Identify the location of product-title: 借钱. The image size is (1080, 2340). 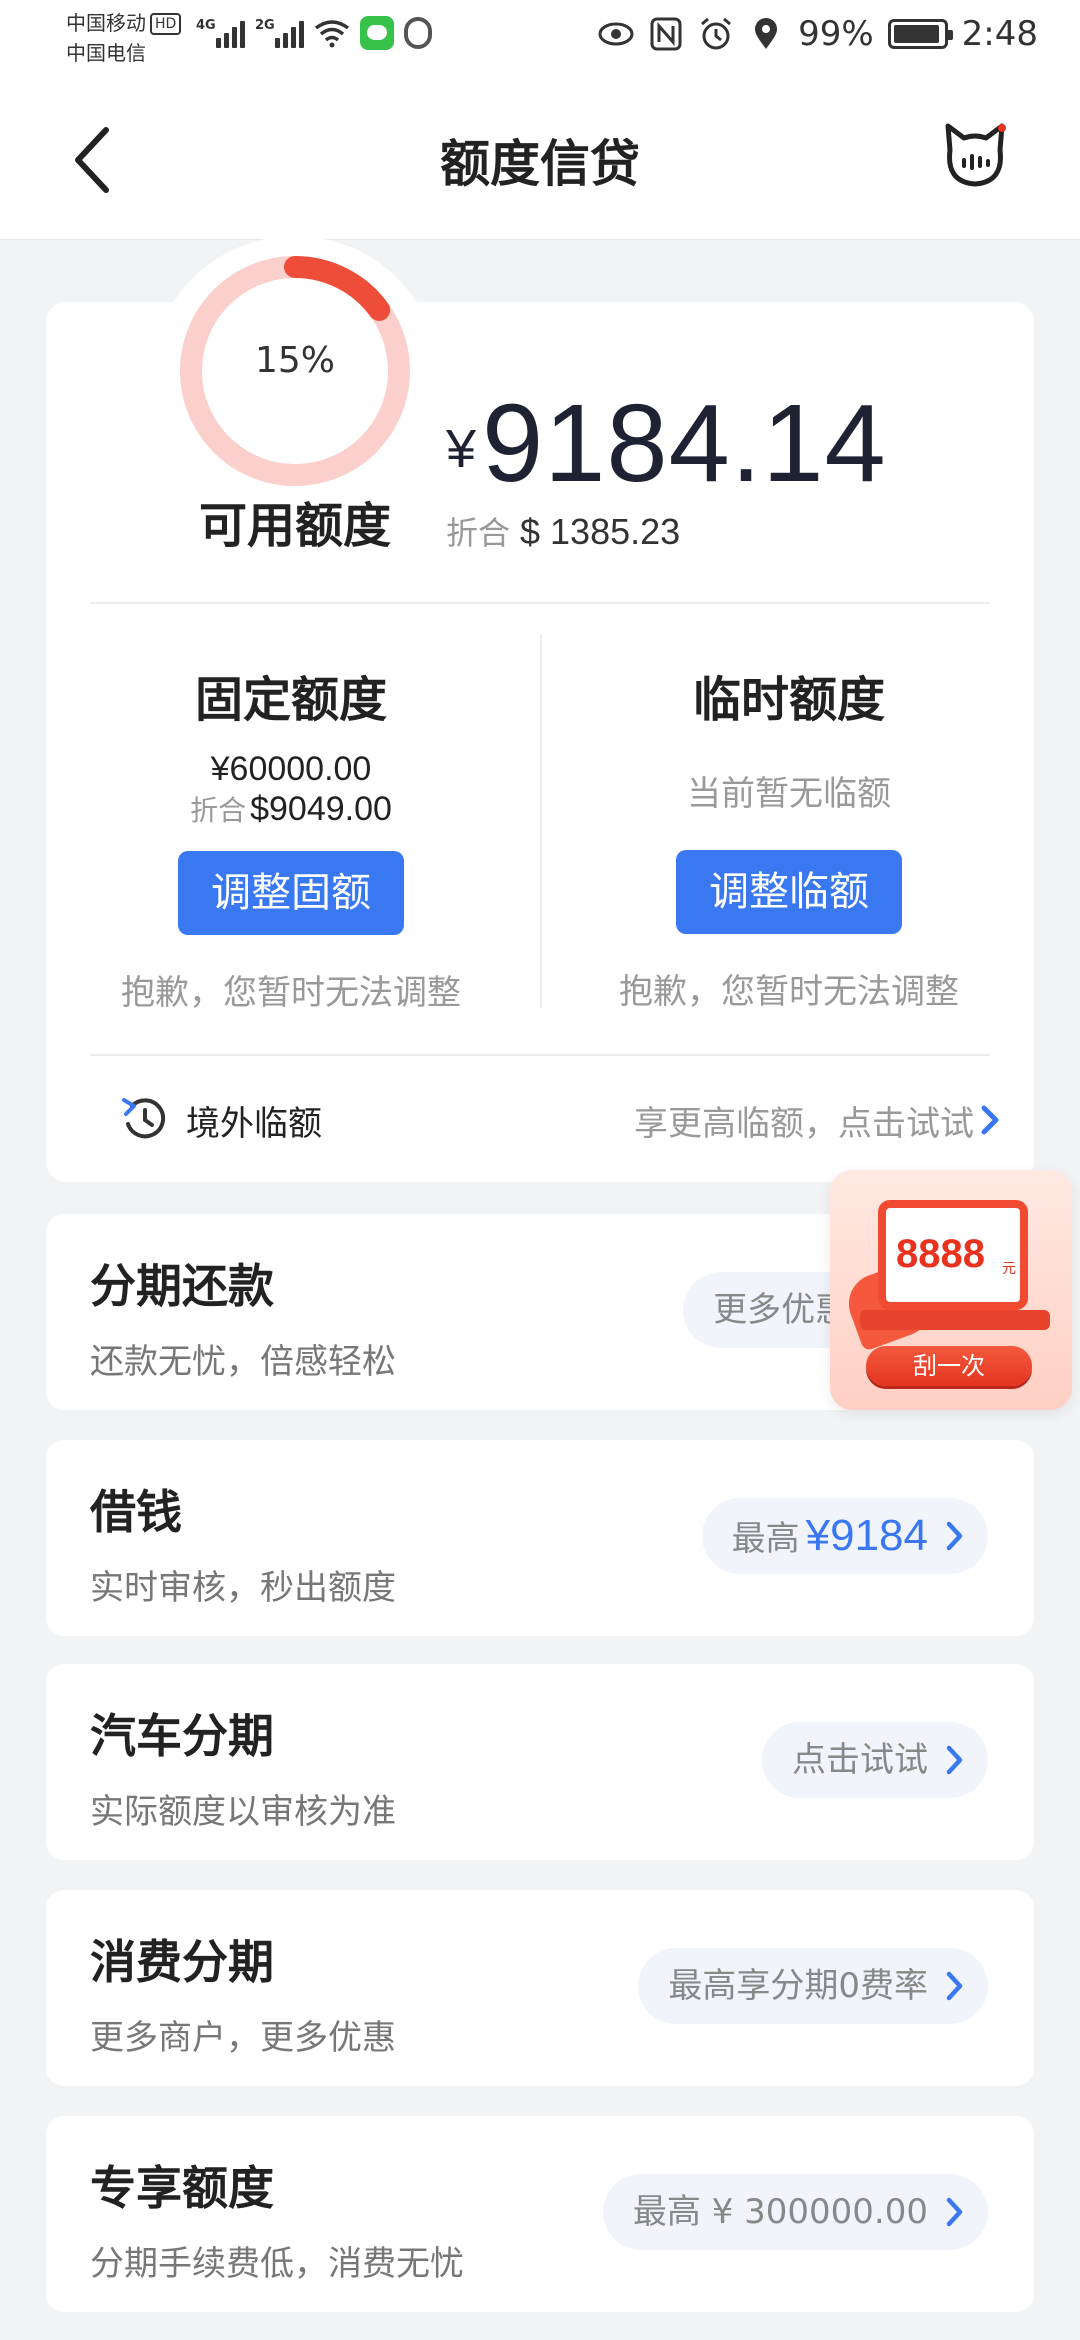
(136, 1512).